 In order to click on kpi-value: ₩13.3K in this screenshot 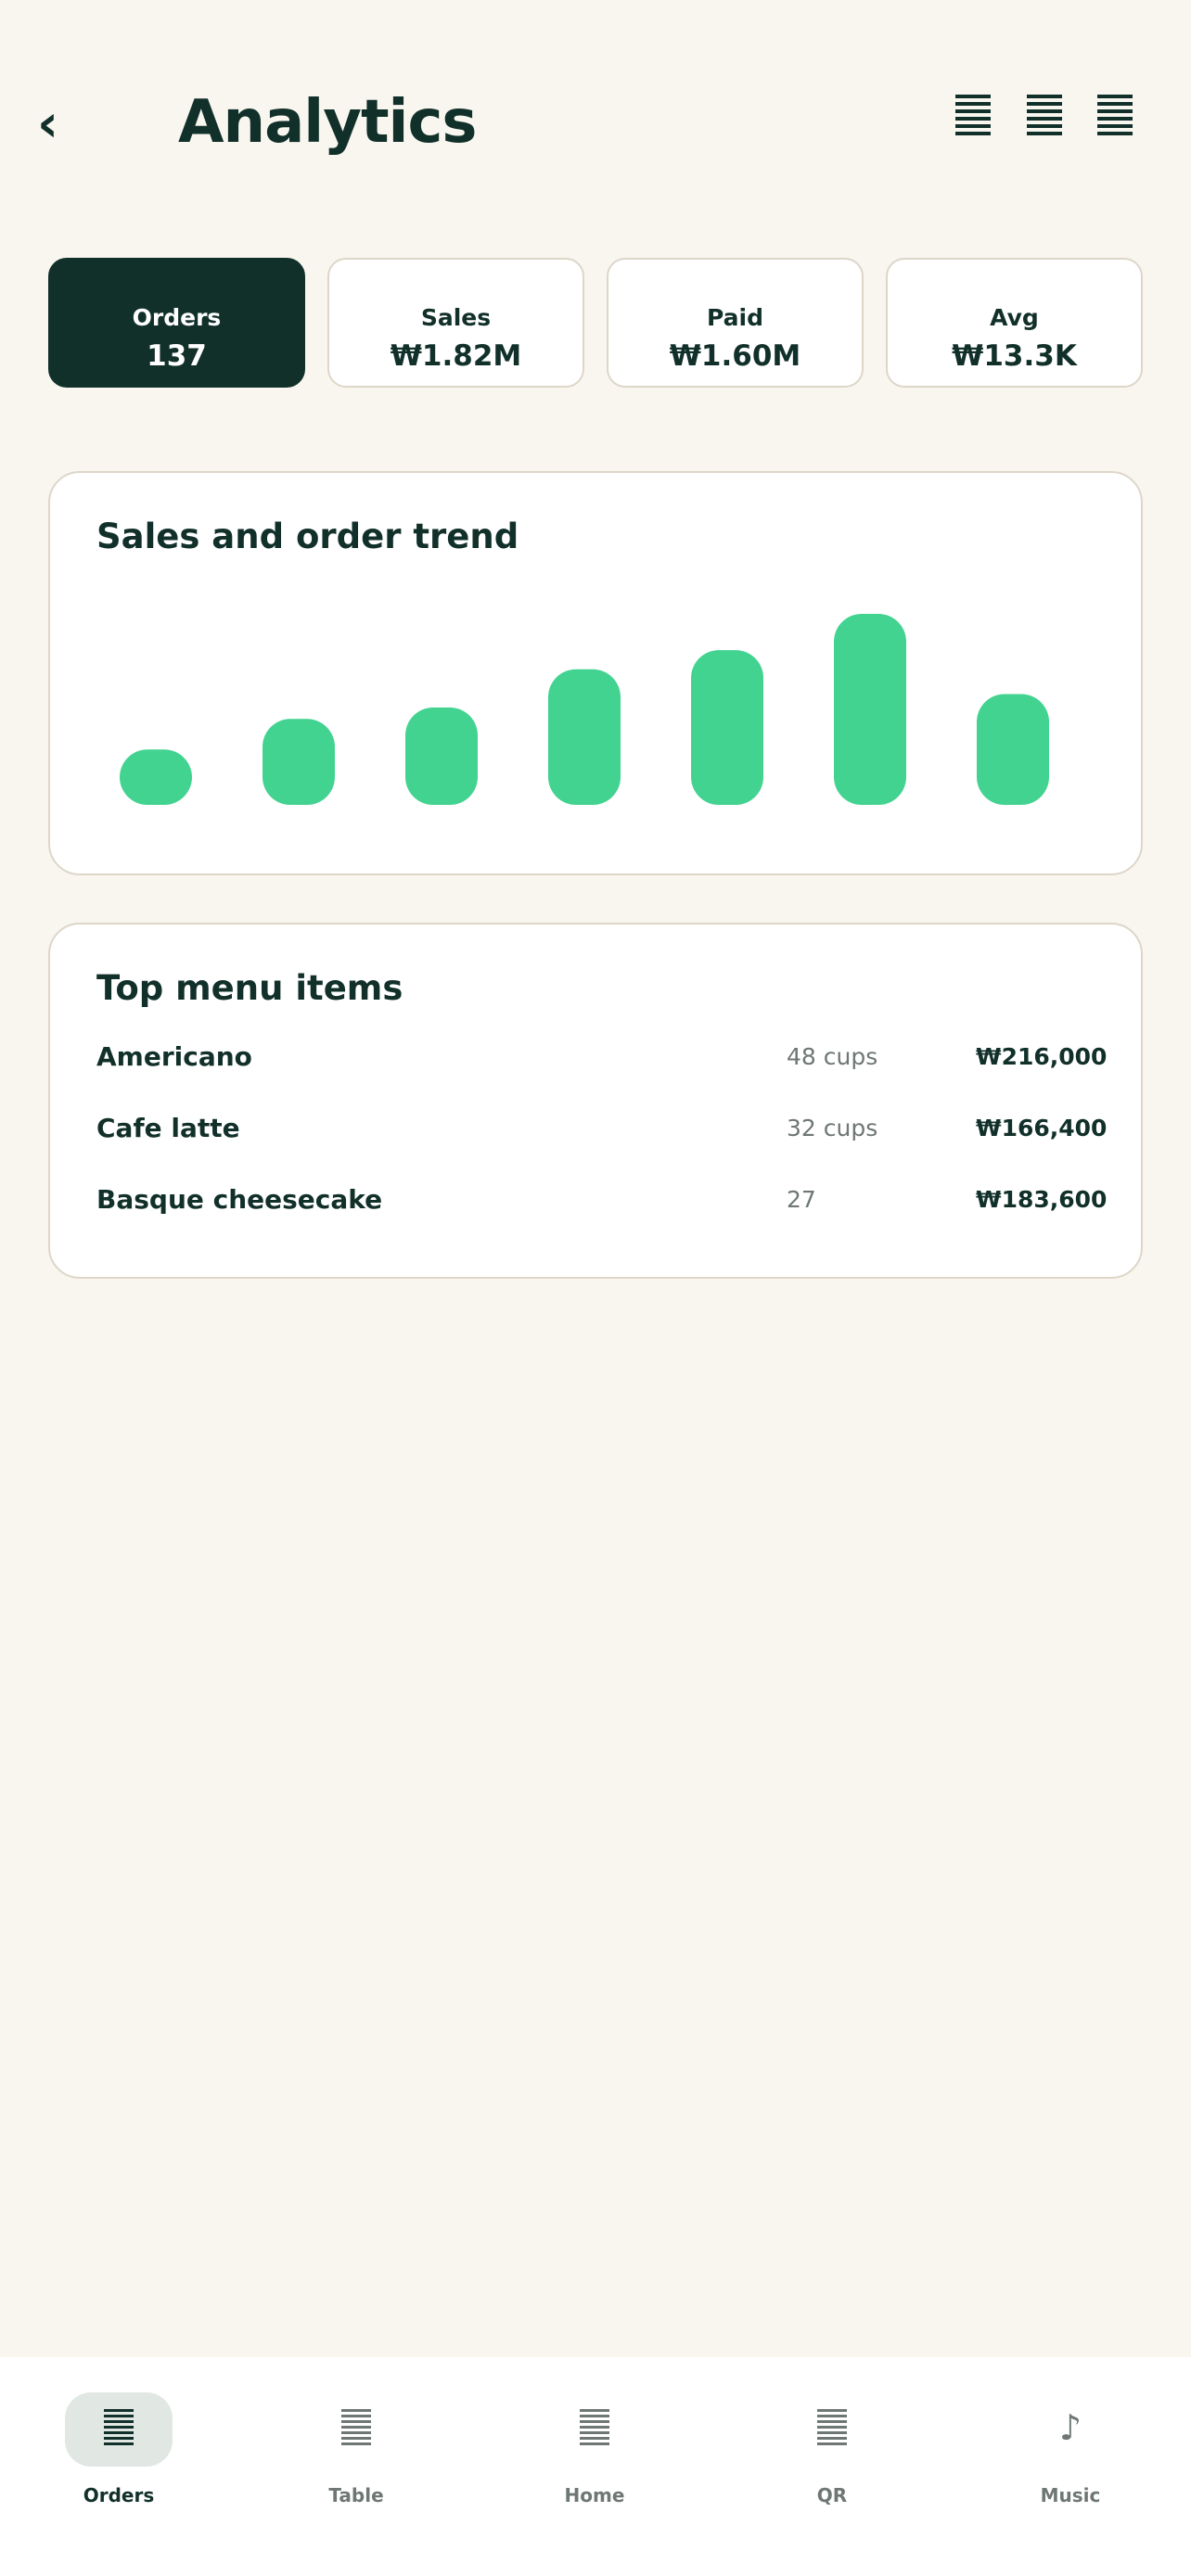, I will do `click(1014, 356)`.